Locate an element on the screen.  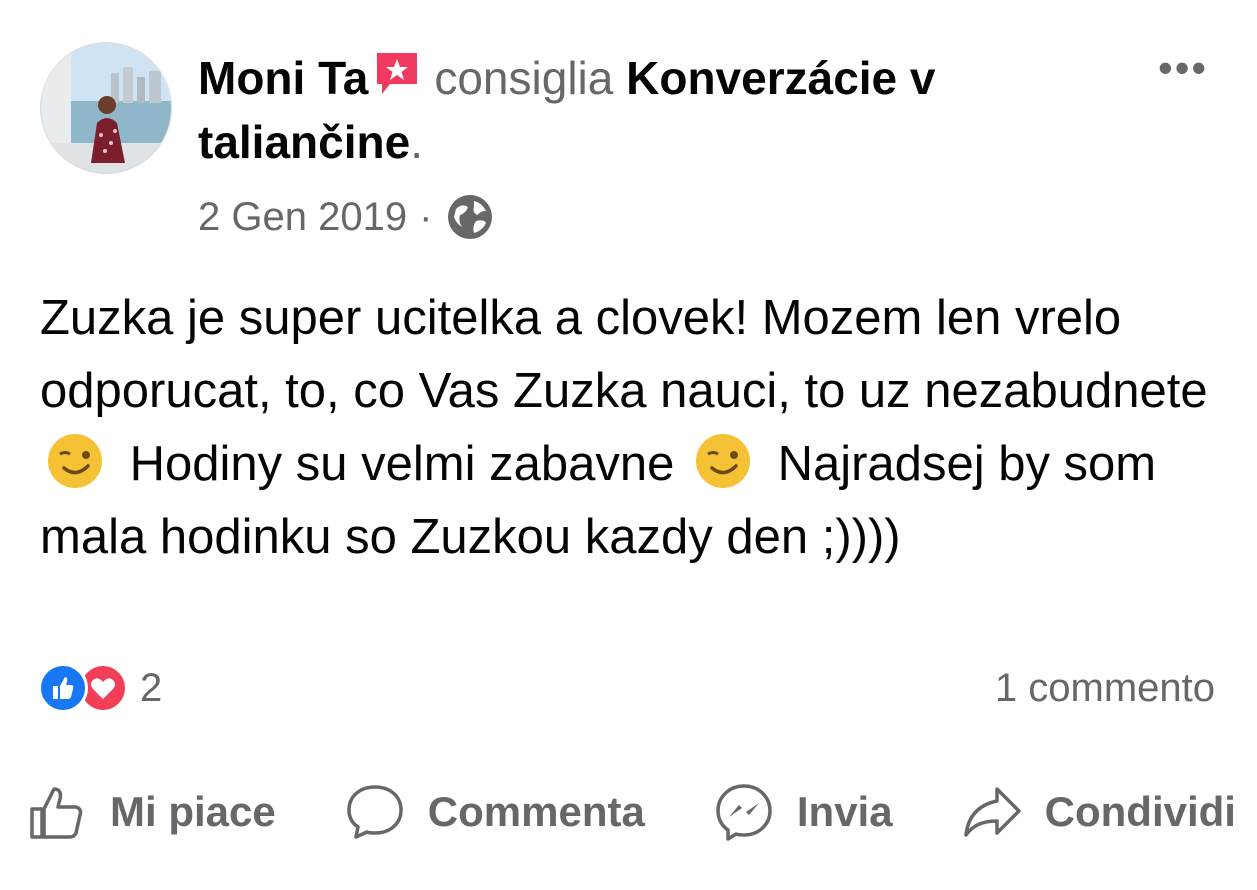
like-button: Mi piace is located at coordinates (151, 812).